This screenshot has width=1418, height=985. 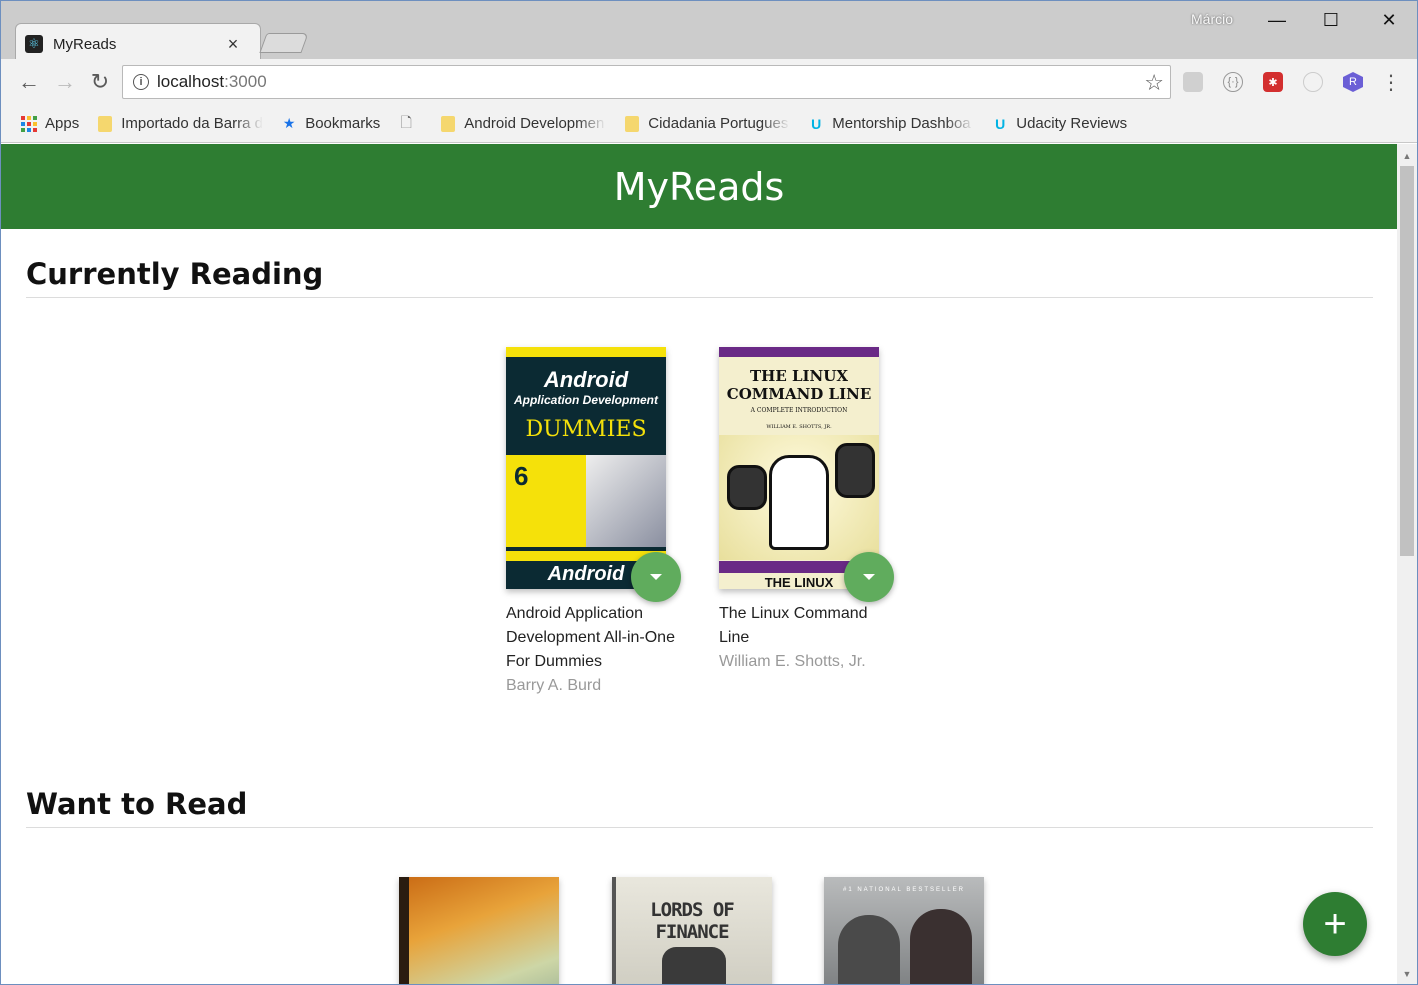 I want to click on extension-icon, so click(x=1193, y=82).